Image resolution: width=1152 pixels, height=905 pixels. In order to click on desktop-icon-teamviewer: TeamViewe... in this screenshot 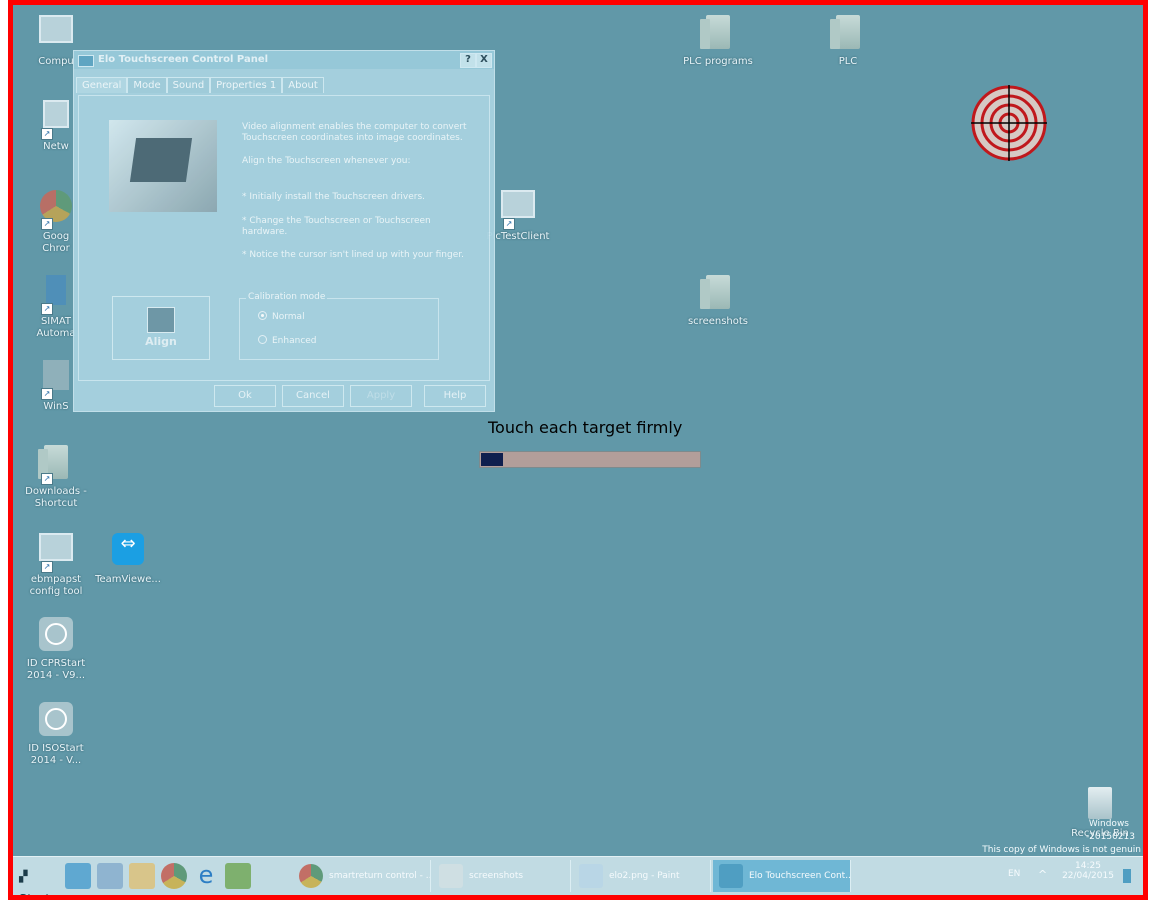, I will do `click(128, 559)`.